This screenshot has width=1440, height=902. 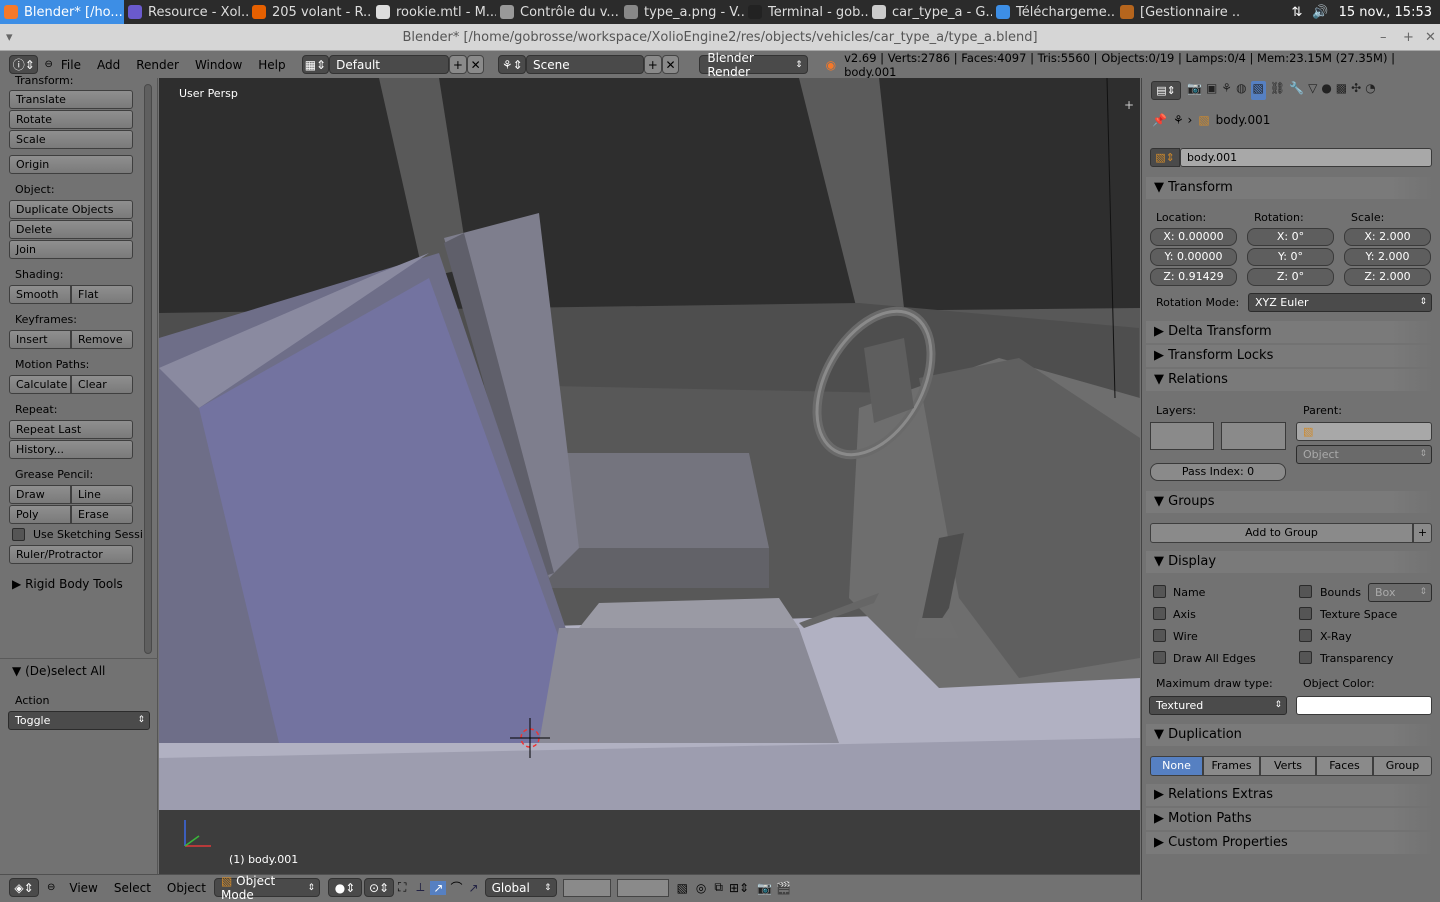 What do you see at coordinates (315, 64) in the screenshot?
I see `screen-layout-icon: ▦⇕` at bounding box center [315, 64].